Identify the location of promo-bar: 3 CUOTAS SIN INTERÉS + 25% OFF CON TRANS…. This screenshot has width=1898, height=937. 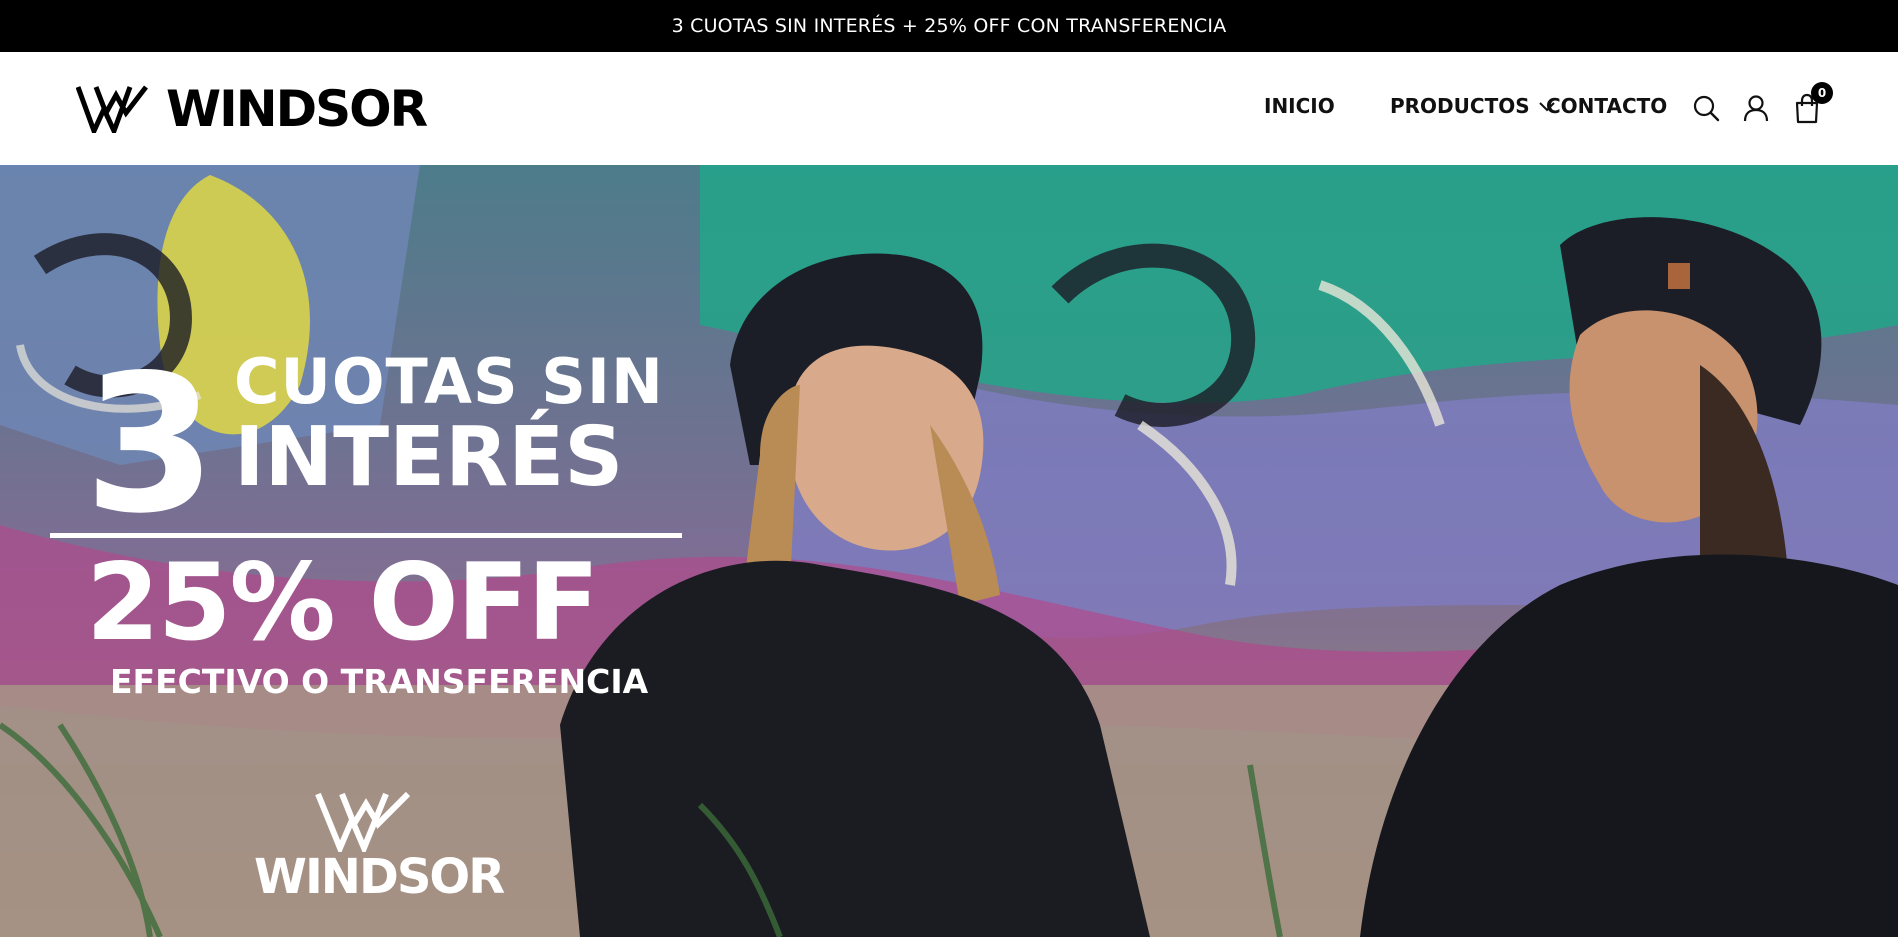
(949, 26).